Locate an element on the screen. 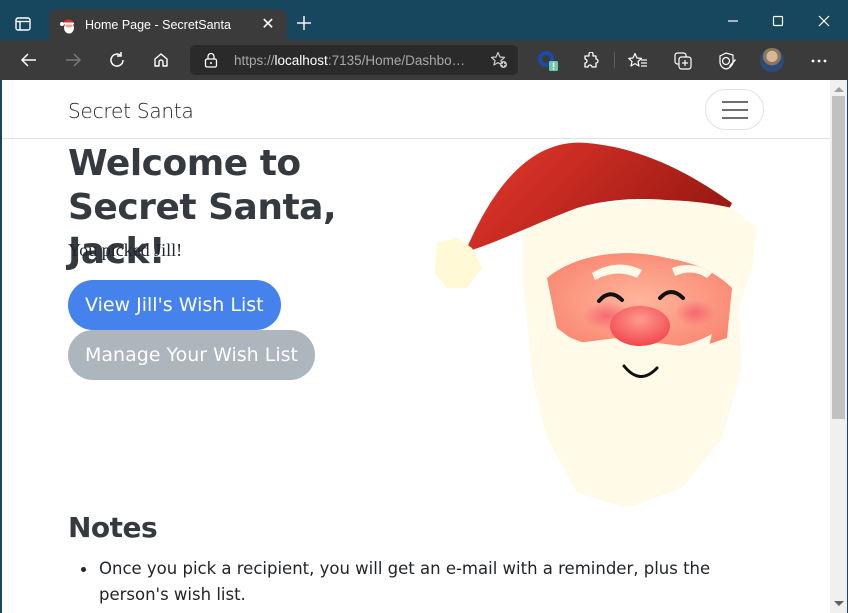 Image resolution: width=848 pixels, height=613 pixels. browser-essentials-icon is located at coordinates (727, 61).